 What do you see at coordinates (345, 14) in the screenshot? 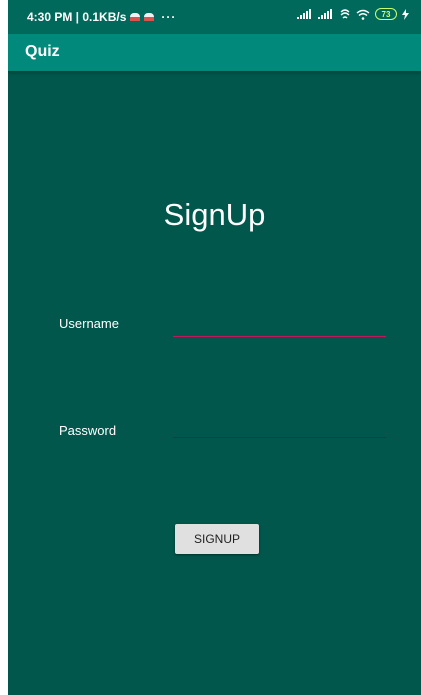
I see `sync-icon` at bounding box center [345, 14].